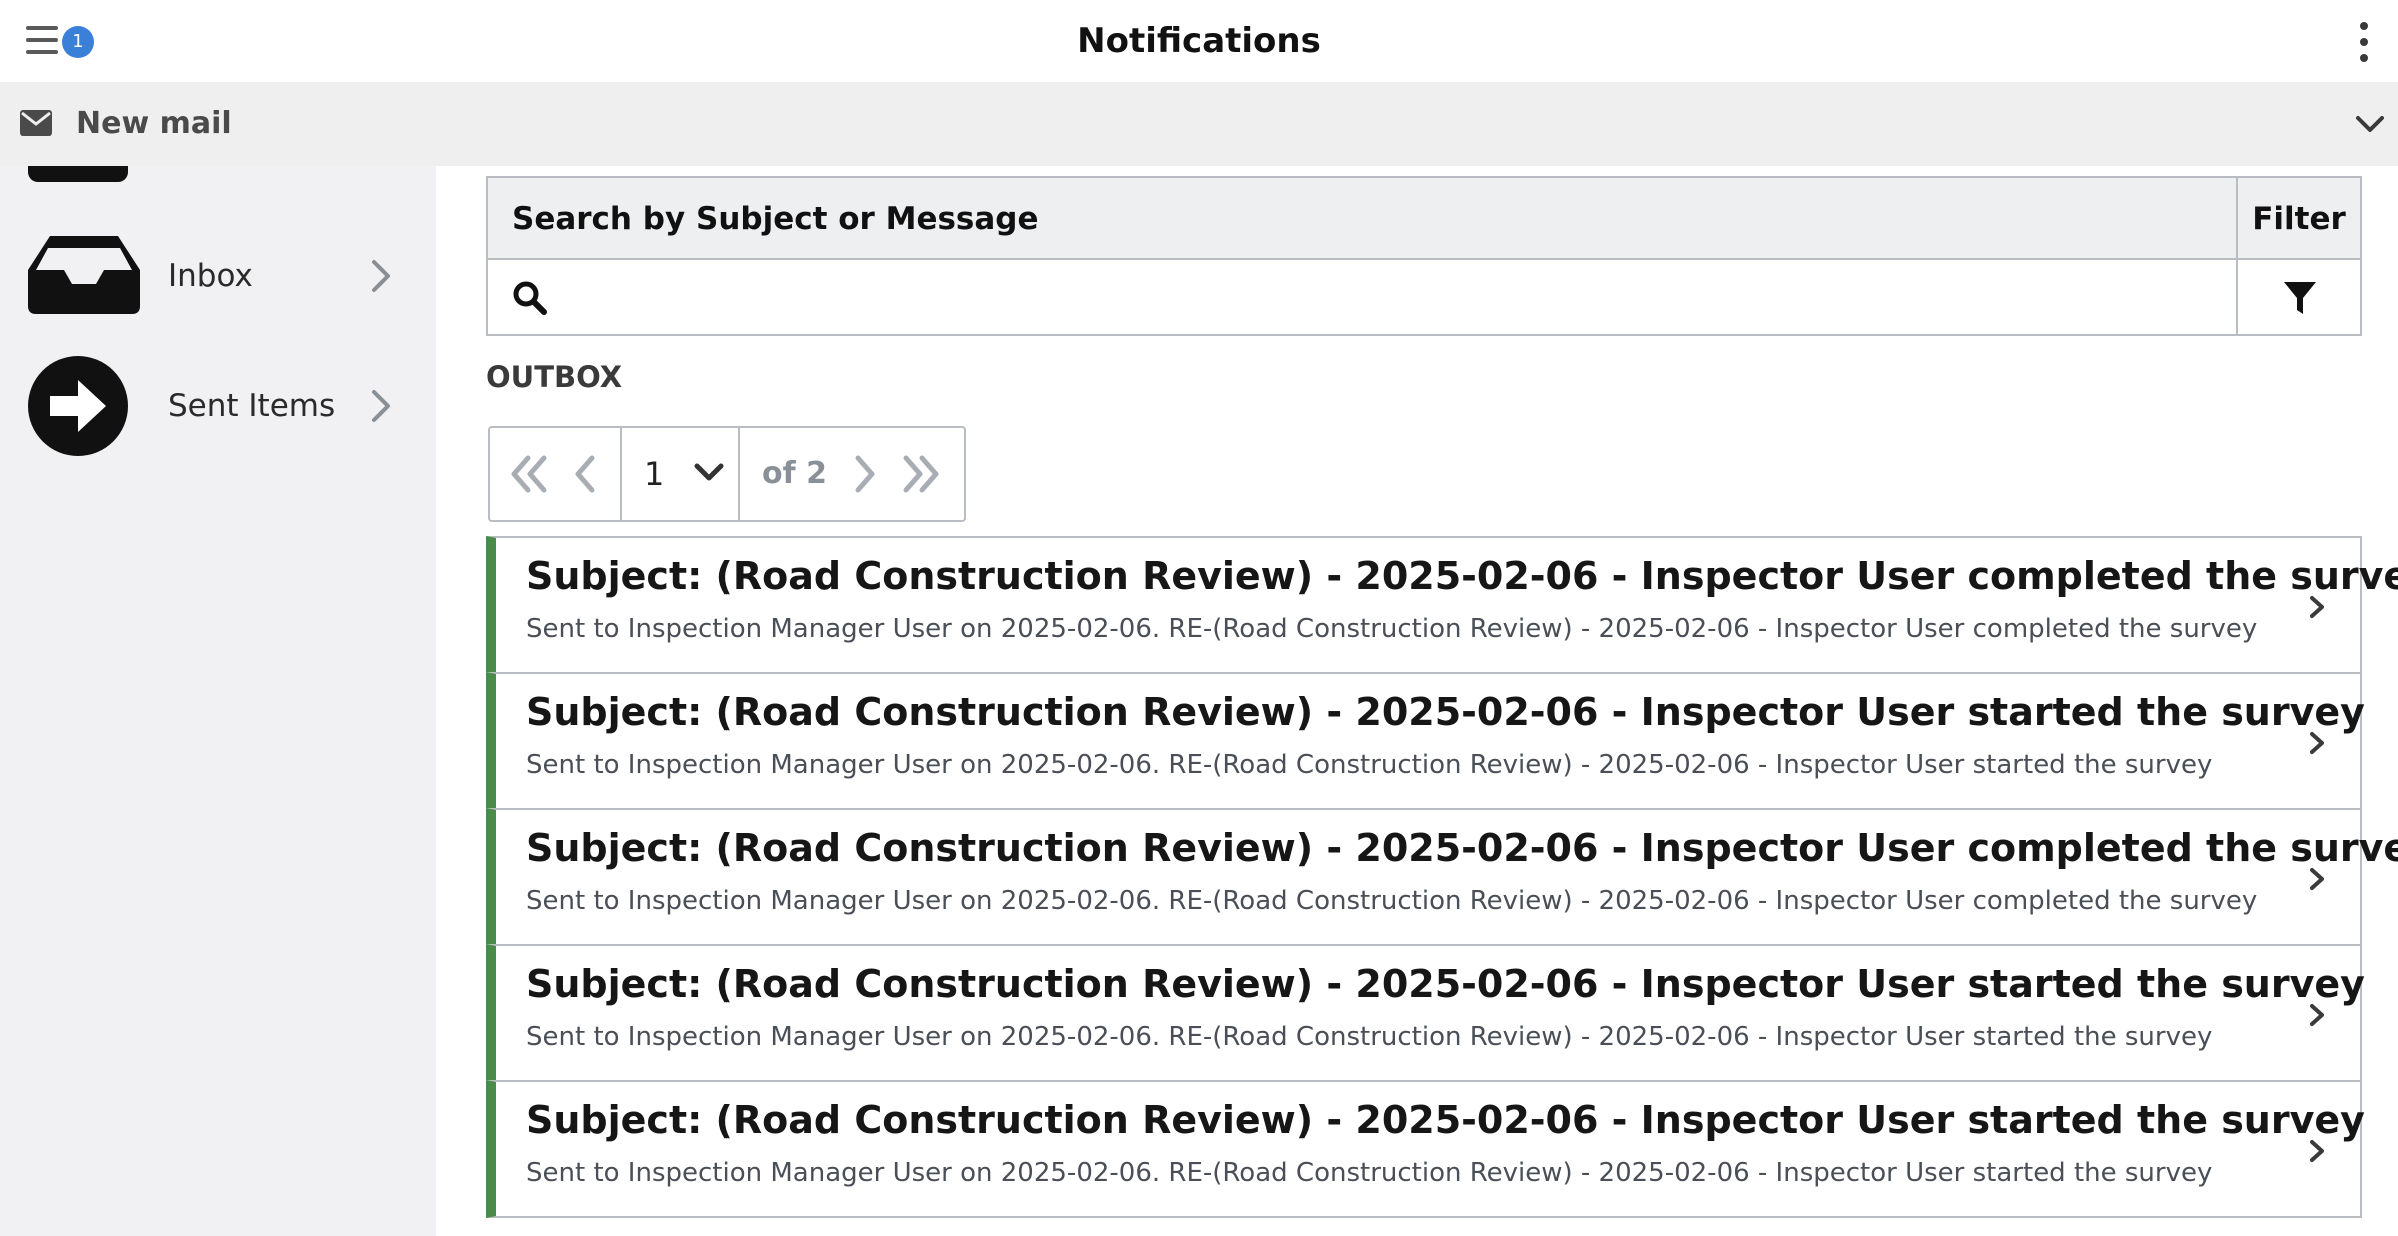  I want to click on last-page-icon, so click(920, 474).